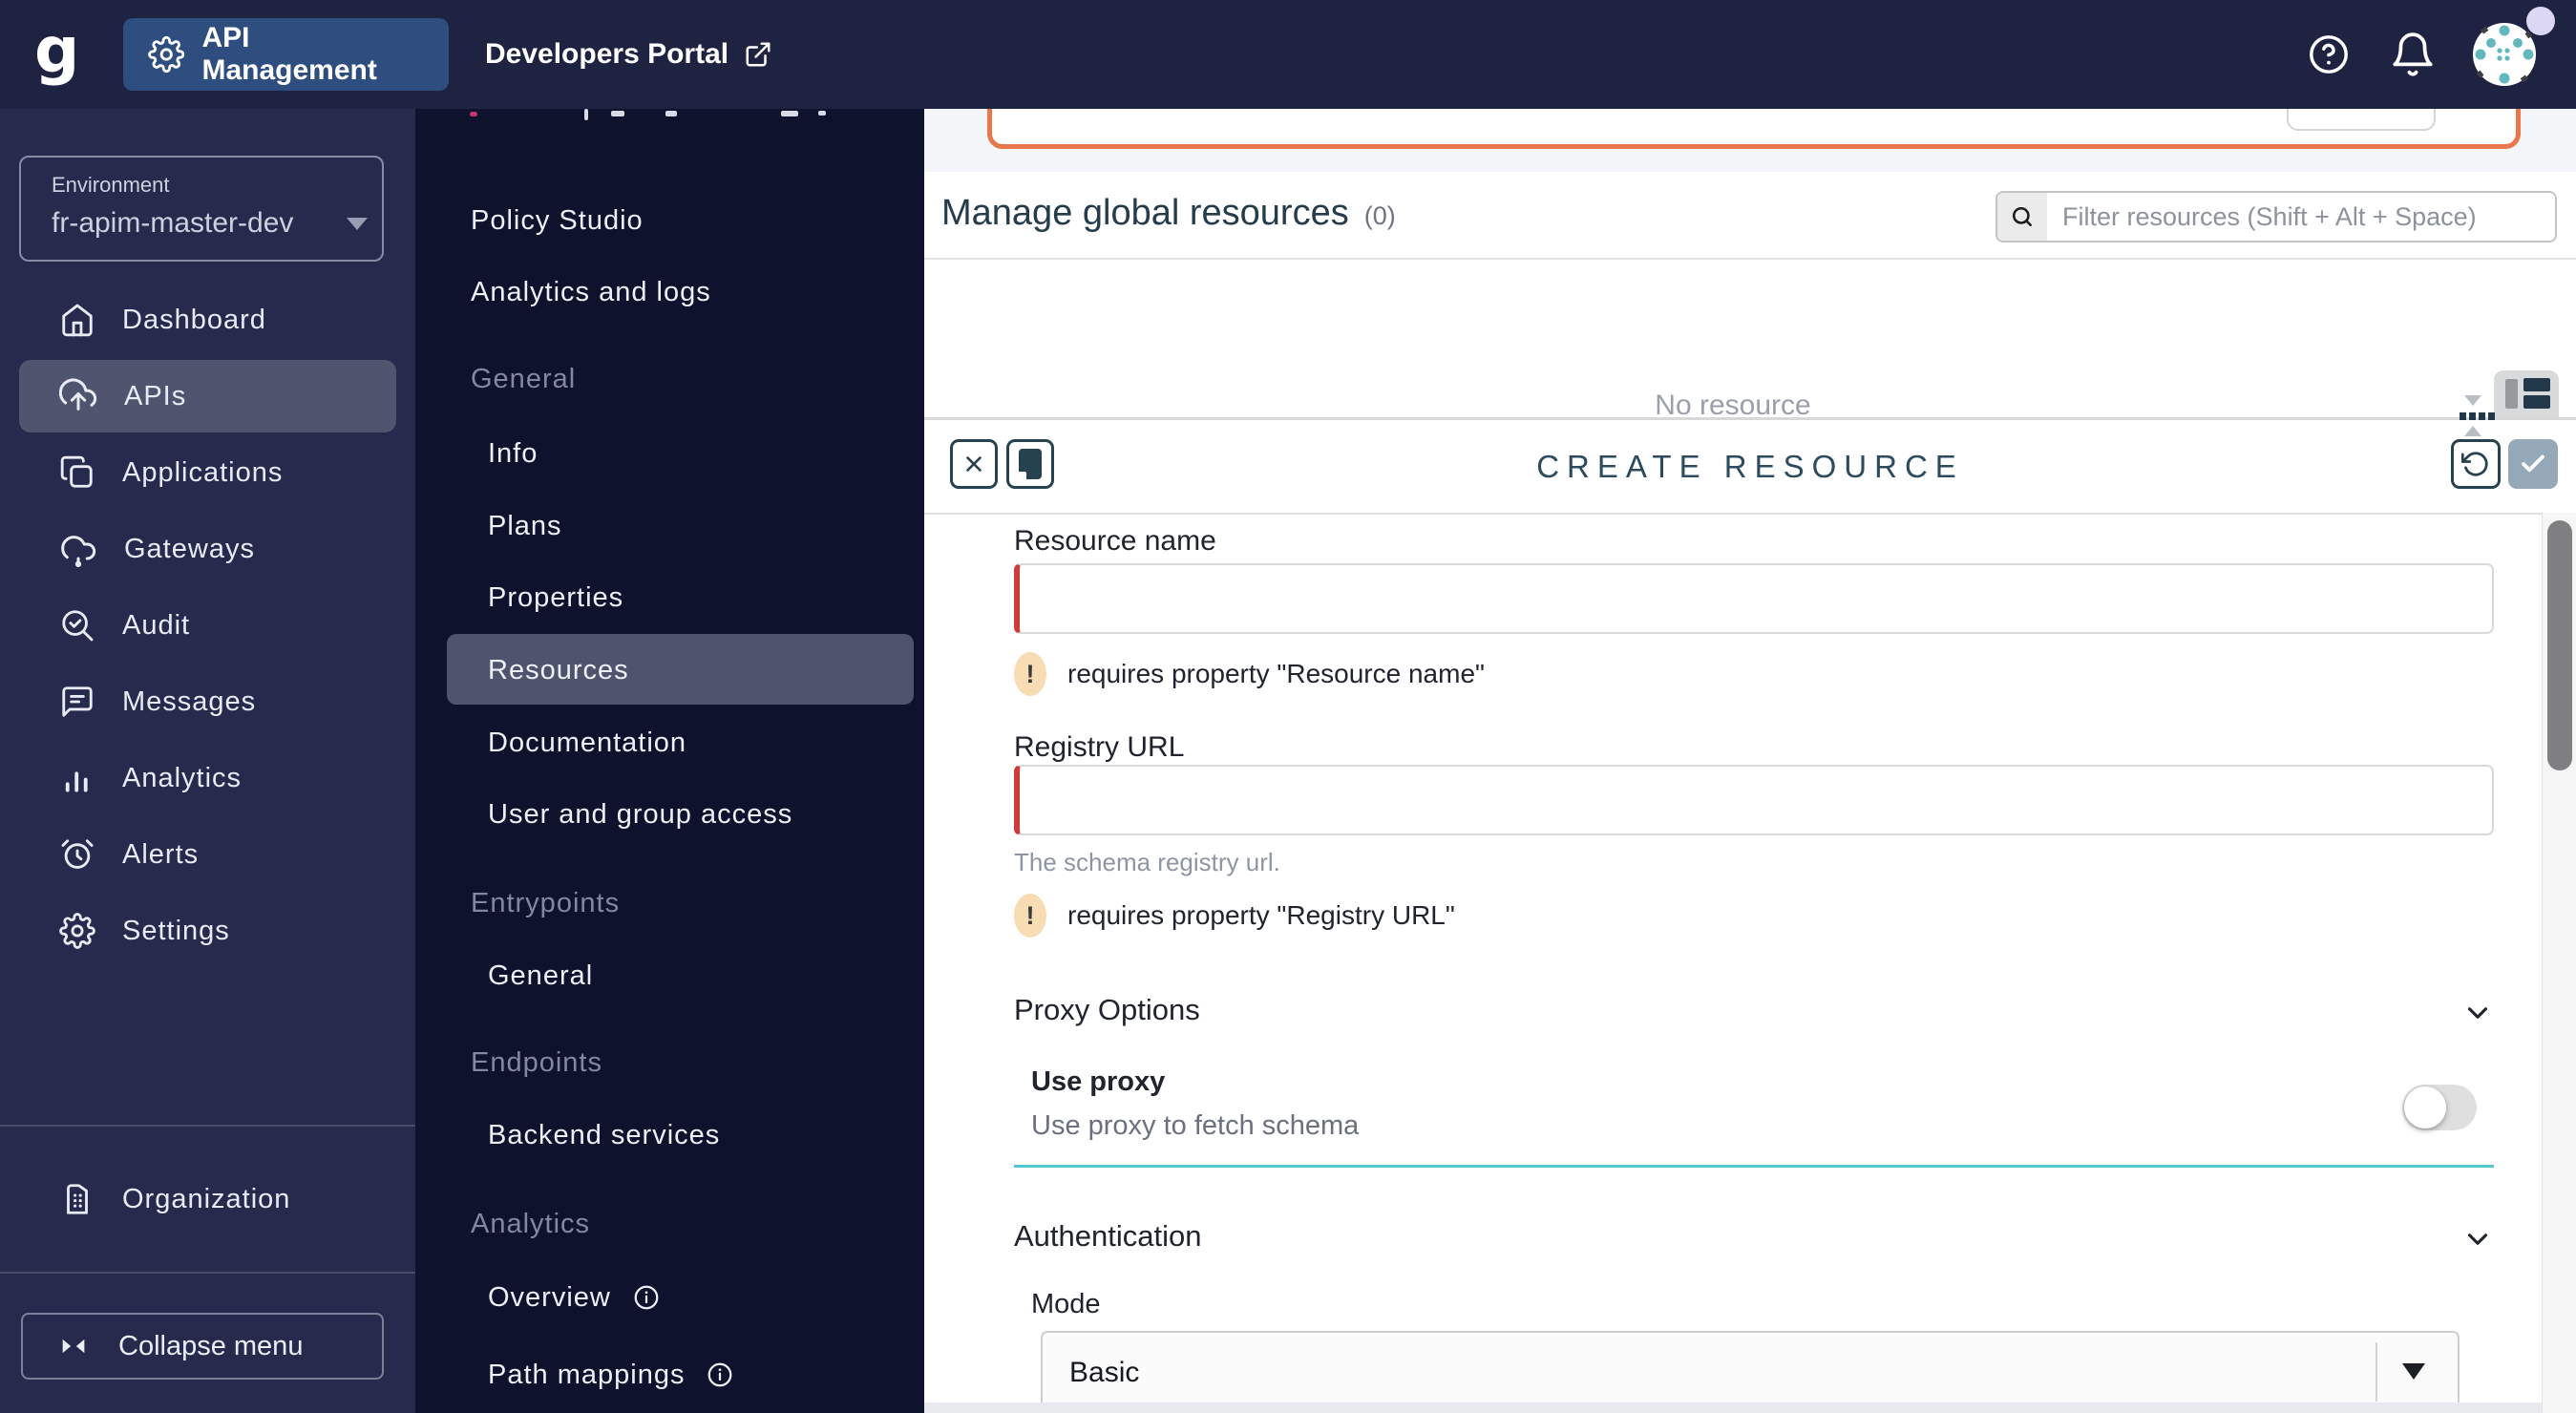 Image resolution: width=2576 pixels, height=1413 pixels. What do you see at coordinates (669, 670) in the screenshot?
I see `menu-item-resources: Resources` at bounding box center [669, 670].